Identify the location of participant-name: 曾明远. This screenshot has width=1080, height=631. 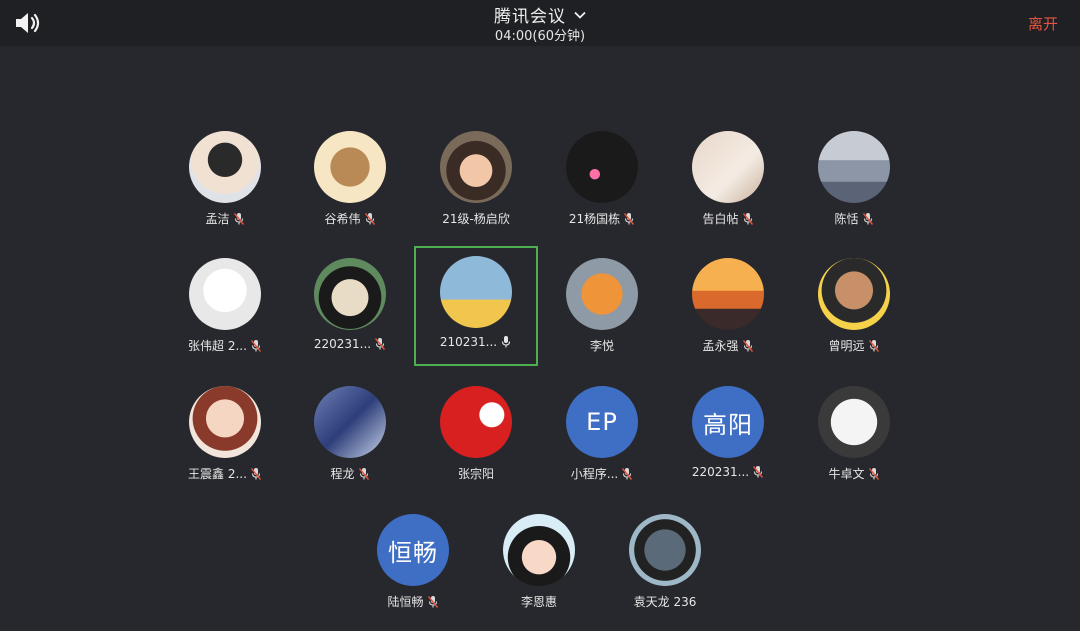
(846, 346).